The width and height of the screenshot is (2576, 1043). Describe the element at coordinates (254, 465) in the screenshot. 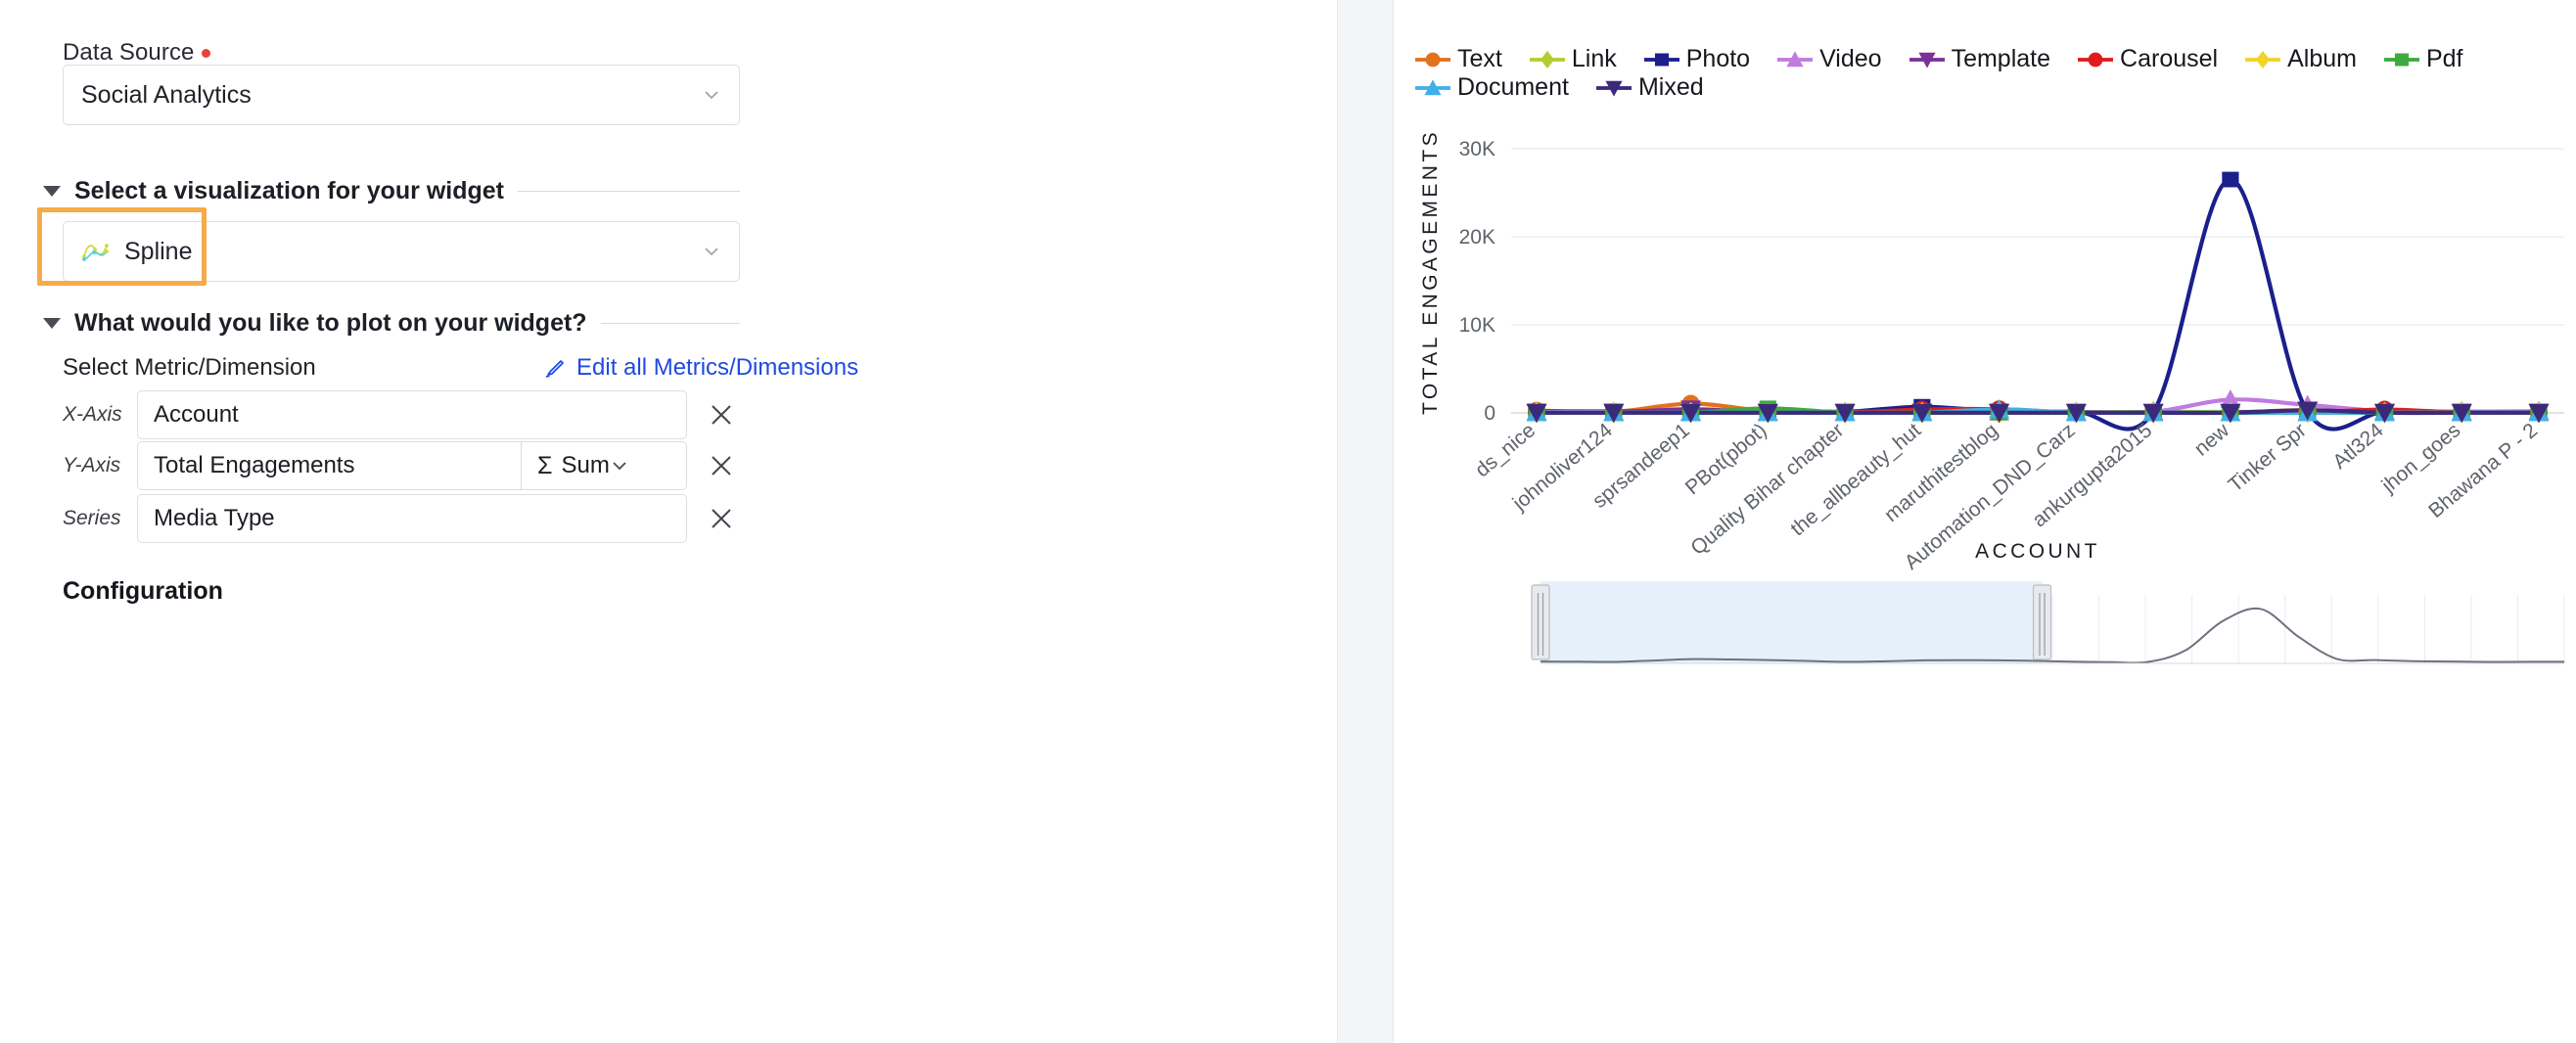

I see `y-axis-value: Total Engagements` at that location.